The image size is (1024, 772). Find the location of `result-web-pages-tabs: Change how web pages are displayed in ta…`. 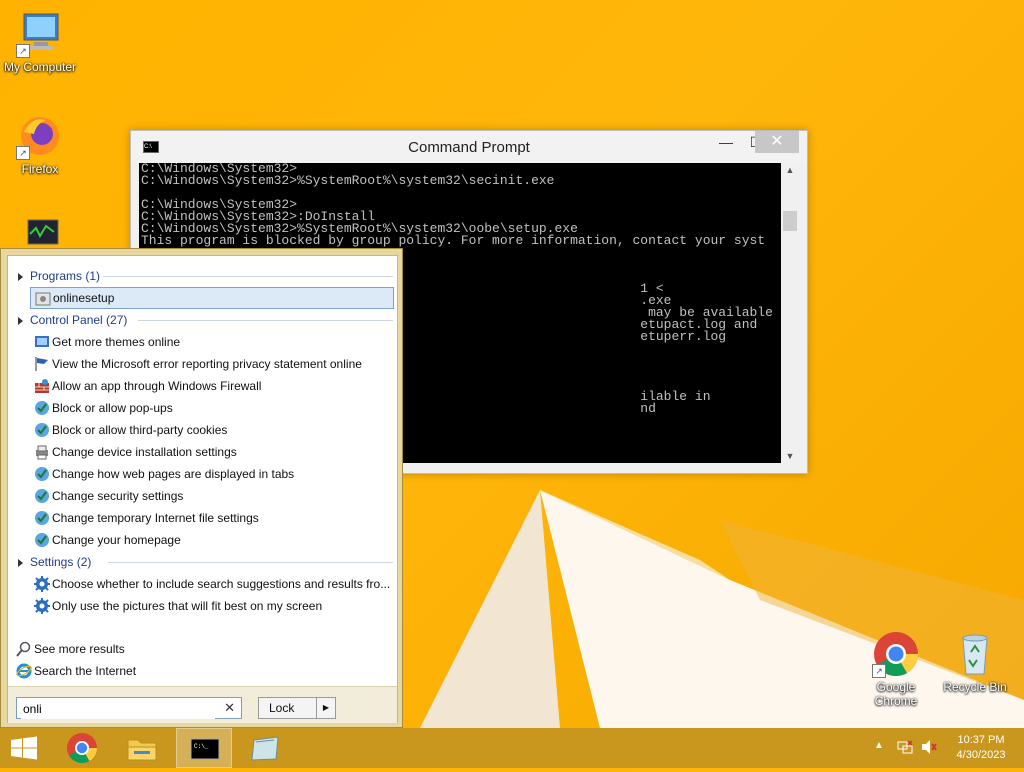

result-web-pages-tabs: Change how web pages are displayed in ta… is located at coordinates (212, 474).